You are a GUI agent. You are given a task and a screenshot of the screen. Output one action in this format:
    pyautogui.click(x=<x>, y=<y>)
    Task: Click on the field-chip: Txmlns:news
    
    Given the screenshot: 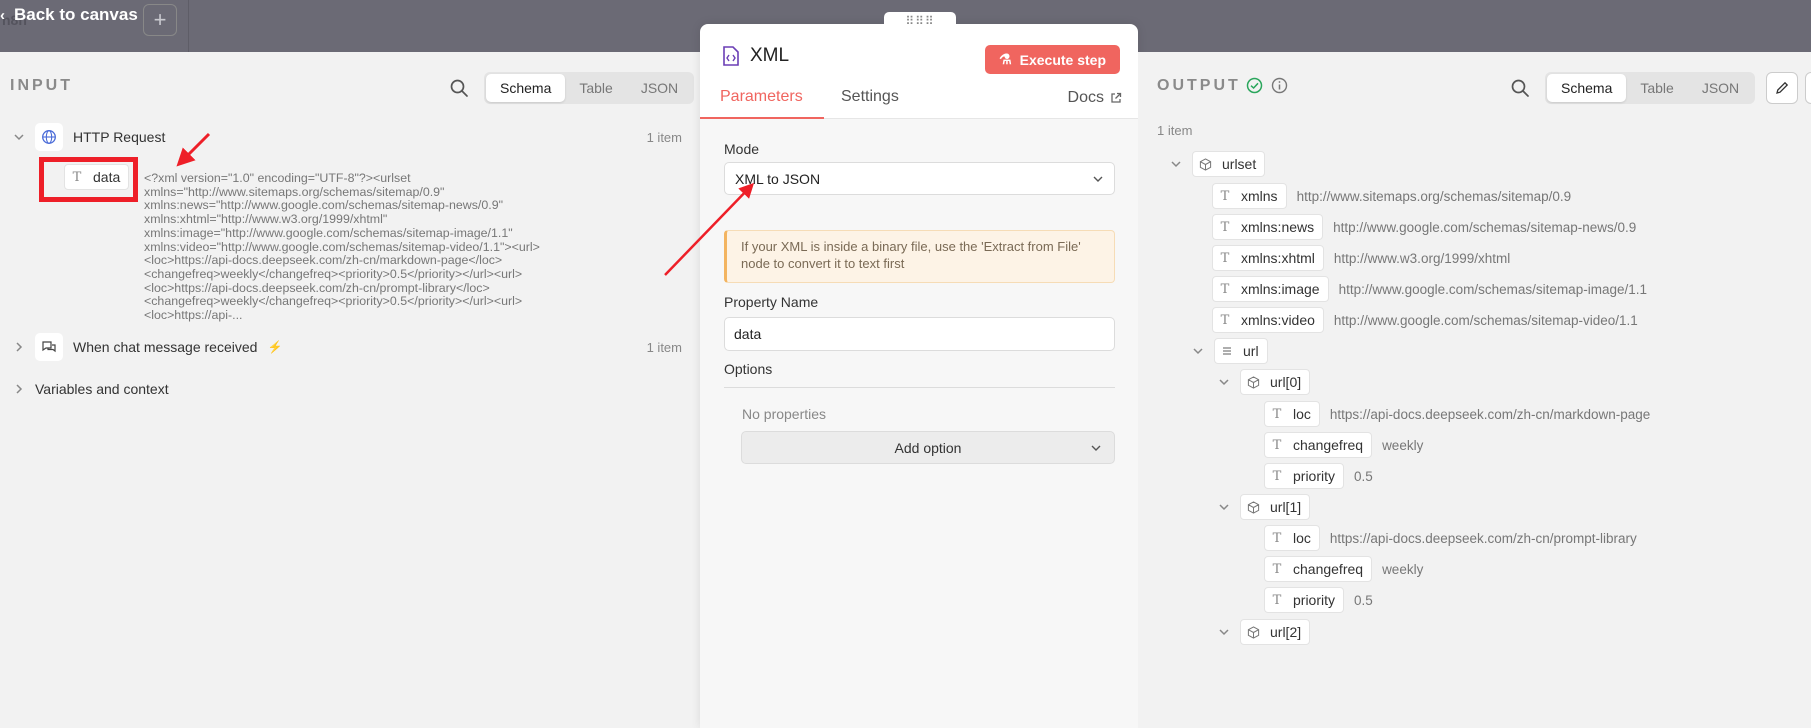 What is the action you would take?
    pyautogui.click(x=1268, y=227)
    